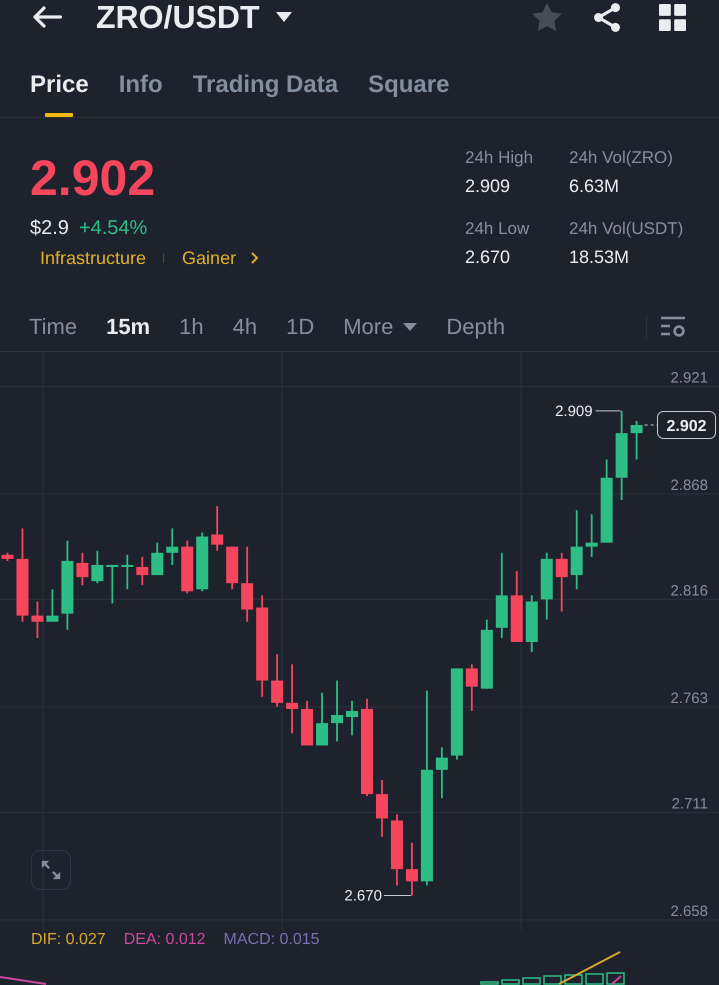 Image resolution: width=719 pixels, height=985 pixels. What do you see at coordinates (690, 803) in the screenshot?
I see `price-axis-label: 2.711` at bounding box center [690, 803].